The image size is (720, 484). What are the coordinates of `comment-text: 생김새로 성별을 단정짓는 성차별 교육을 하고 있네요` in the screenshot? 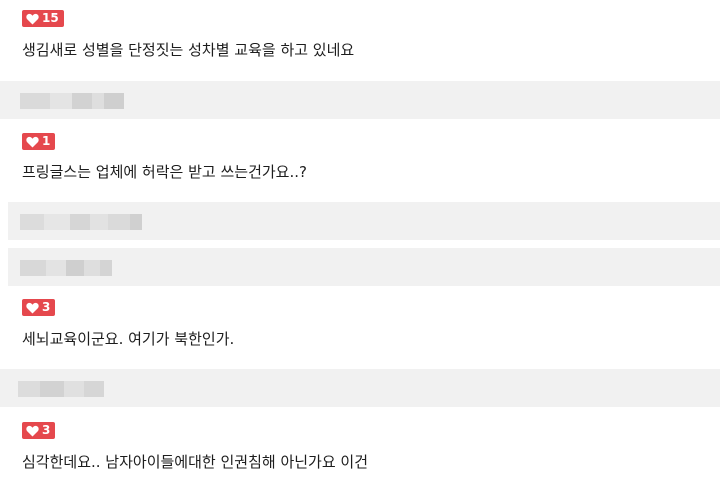 It's located at (188, 50).